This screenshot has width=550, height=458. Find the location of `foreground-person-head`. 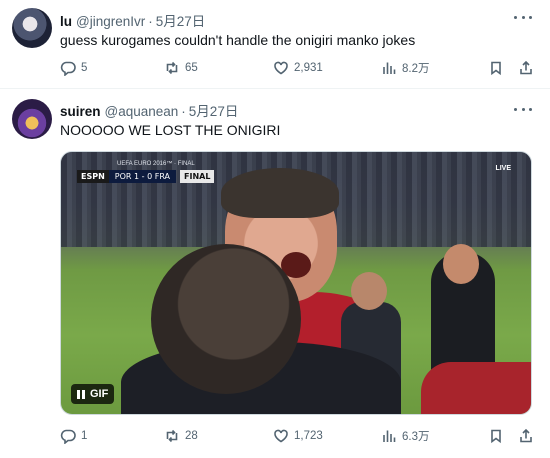

foreground-person-head is located at coordinates (226, 319).